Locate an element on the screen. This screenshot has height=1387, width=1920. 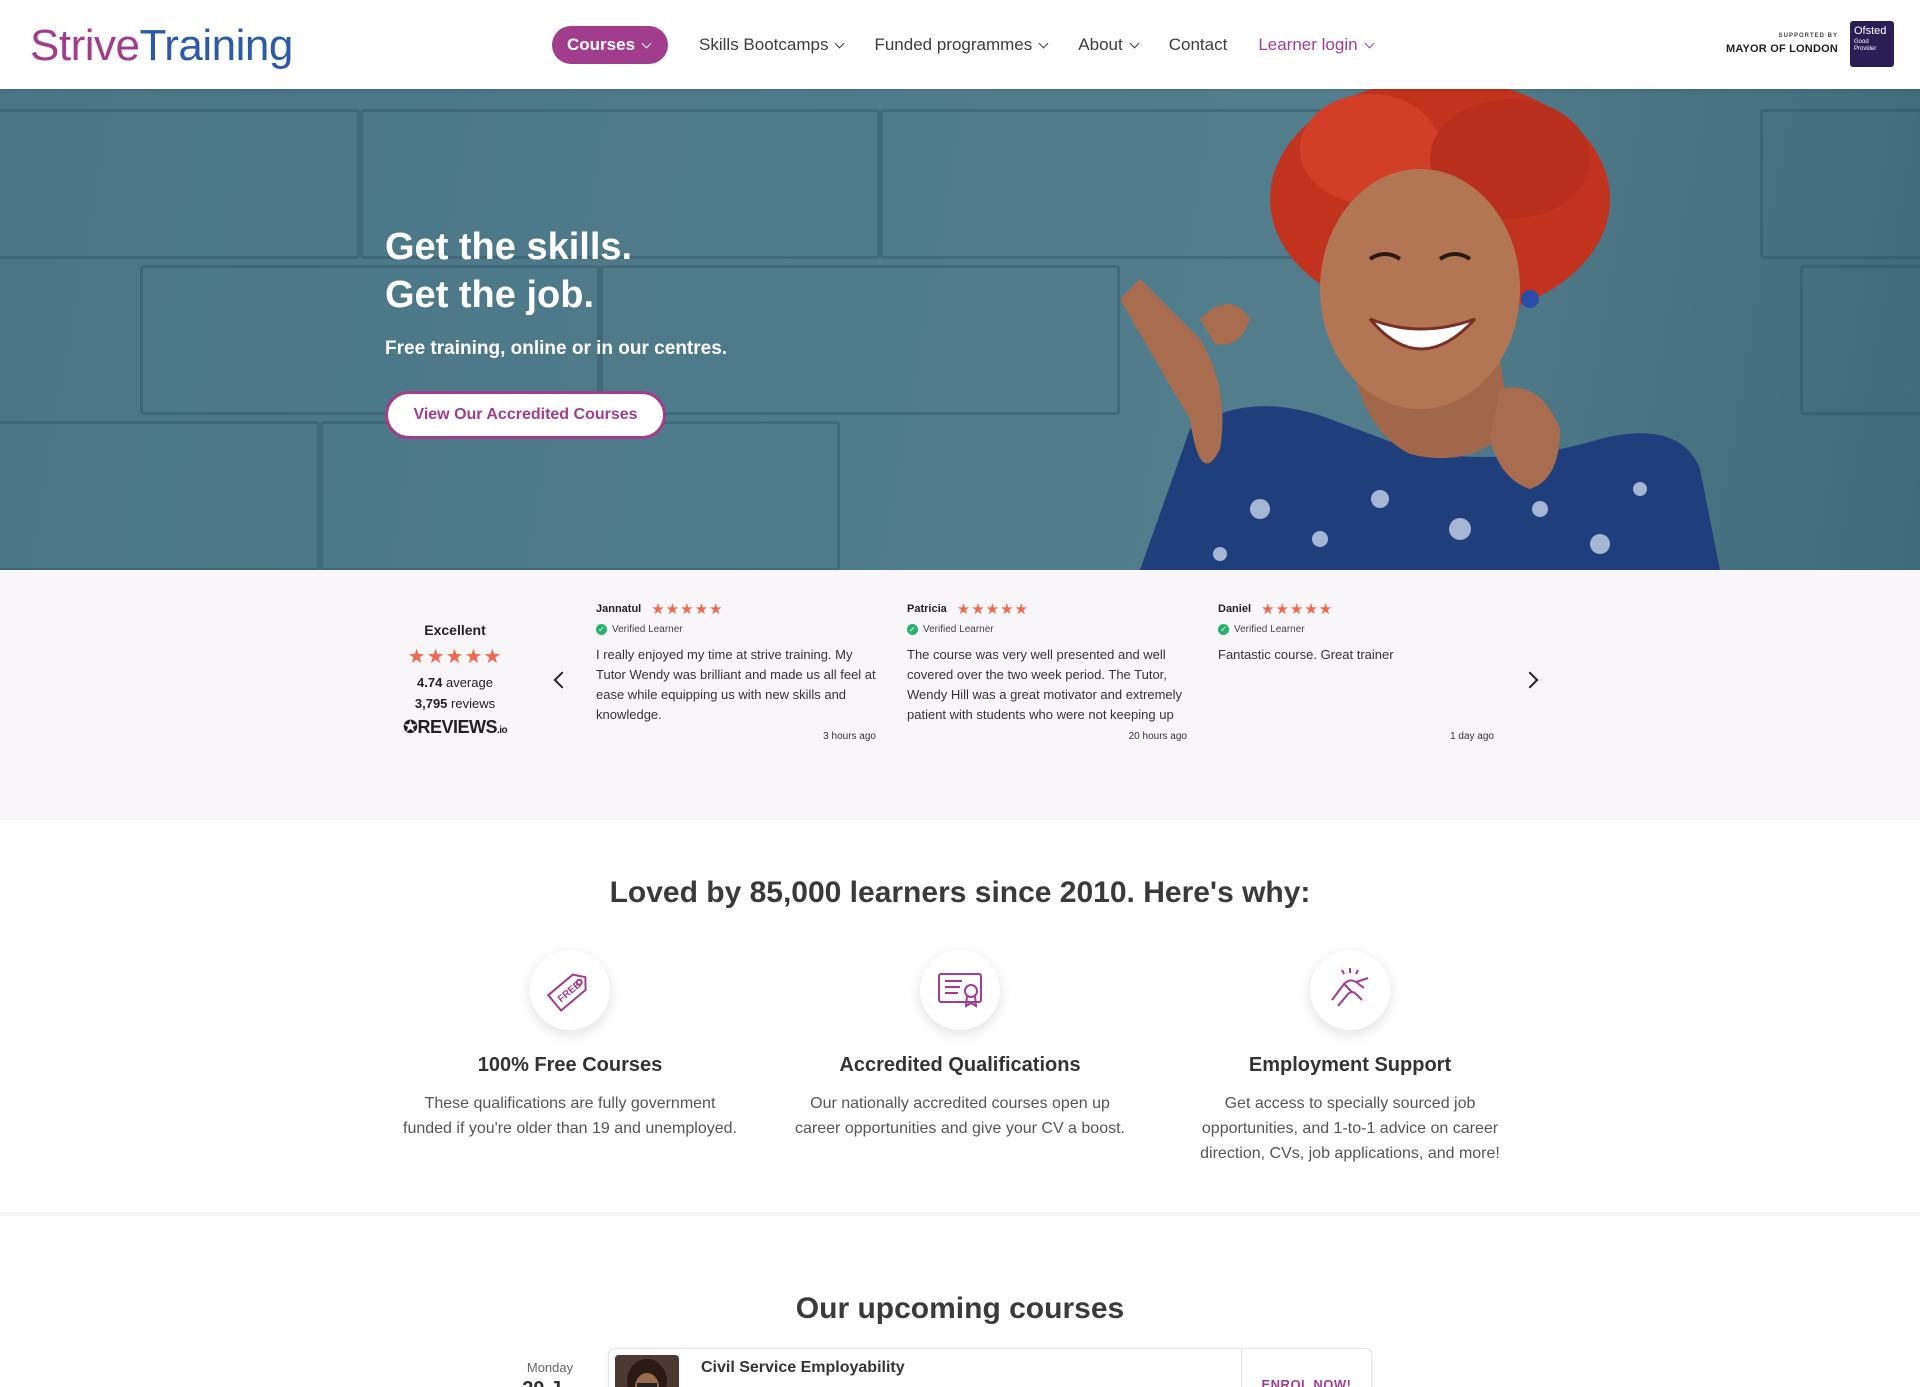
upcoming-courses-title: Our upcoming courses is located at coordinates (960, 1308).